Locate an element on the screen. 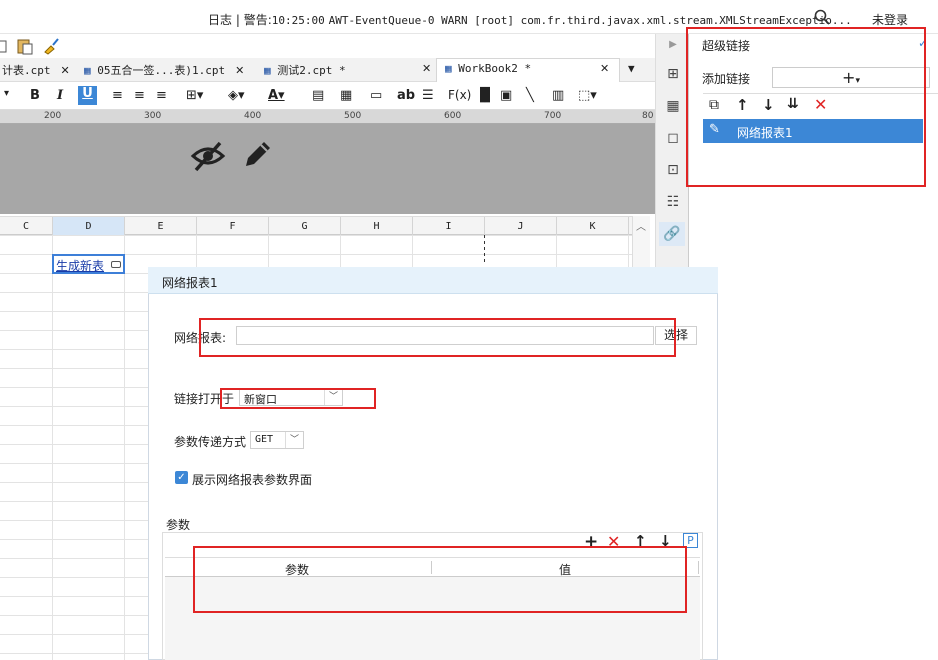 This screenshot has width=938, height=660. column-f: F is located at coordinates (233, 226).